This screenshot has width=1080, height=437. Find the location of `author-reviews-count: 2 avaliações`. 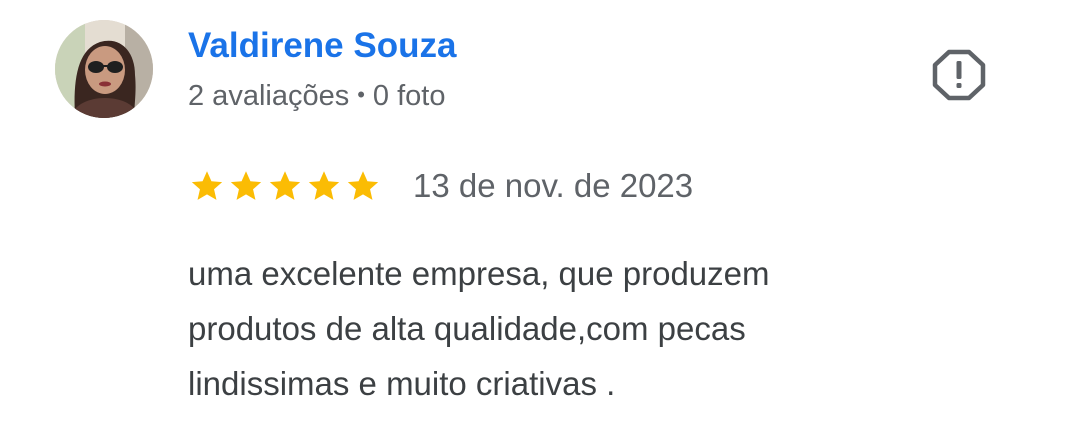

author-reviews-count: 2 avaliações is located at coordinates (269, 96).